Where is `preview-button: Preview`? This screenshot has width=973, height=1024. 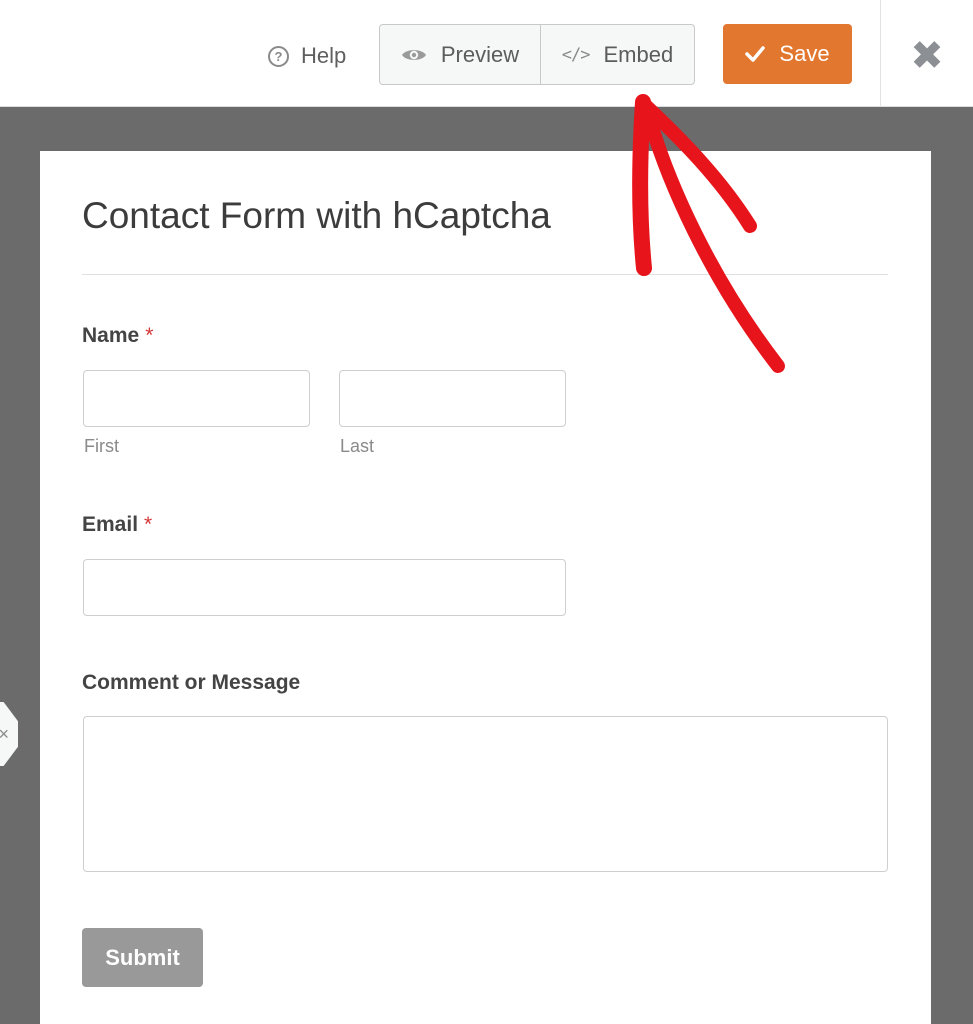
preview-button: Preview is located at coordinates (460, 54).